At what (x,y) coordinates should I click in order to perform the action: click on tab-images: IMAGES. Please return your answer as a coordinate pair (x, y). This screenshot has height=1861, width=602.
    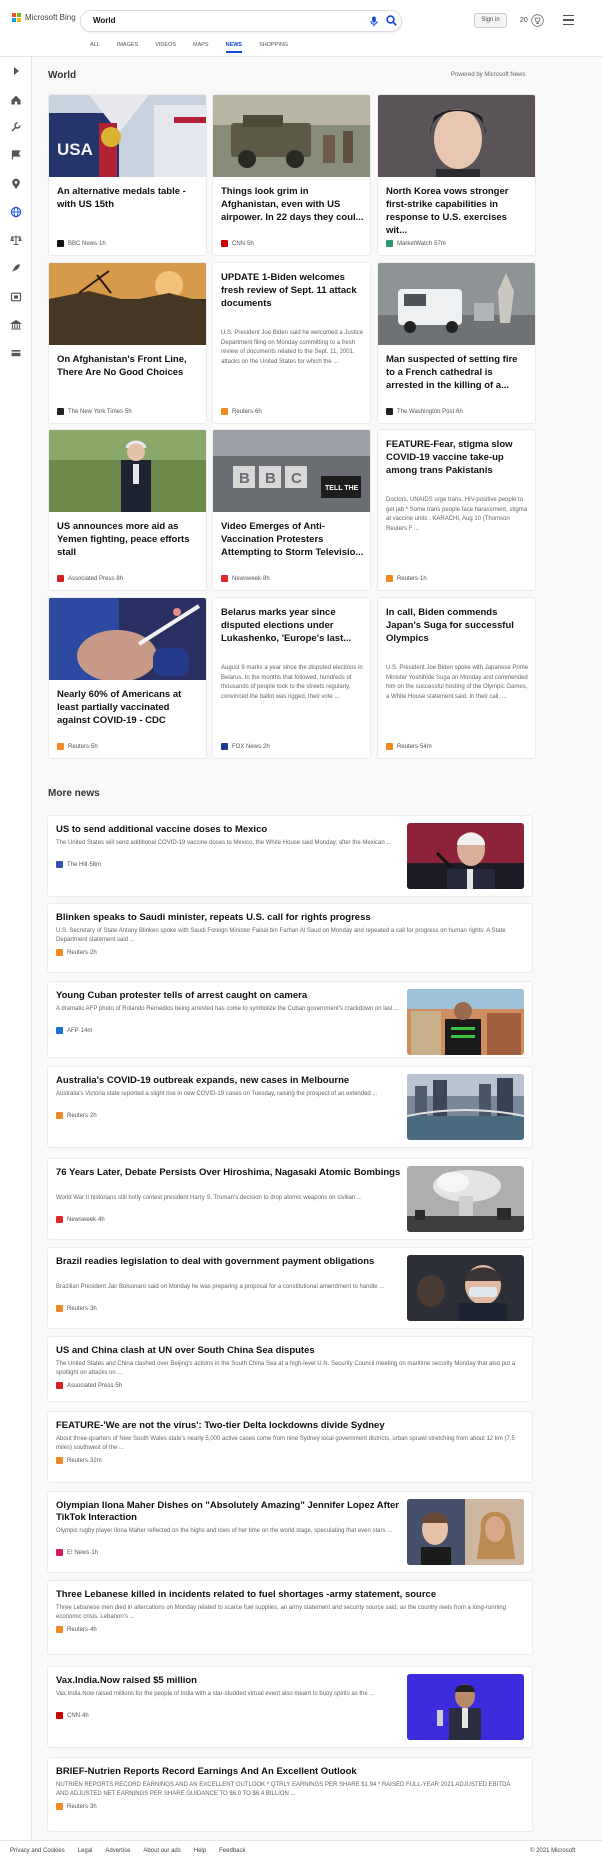
    Looking at the image, I should click on (127, 47).